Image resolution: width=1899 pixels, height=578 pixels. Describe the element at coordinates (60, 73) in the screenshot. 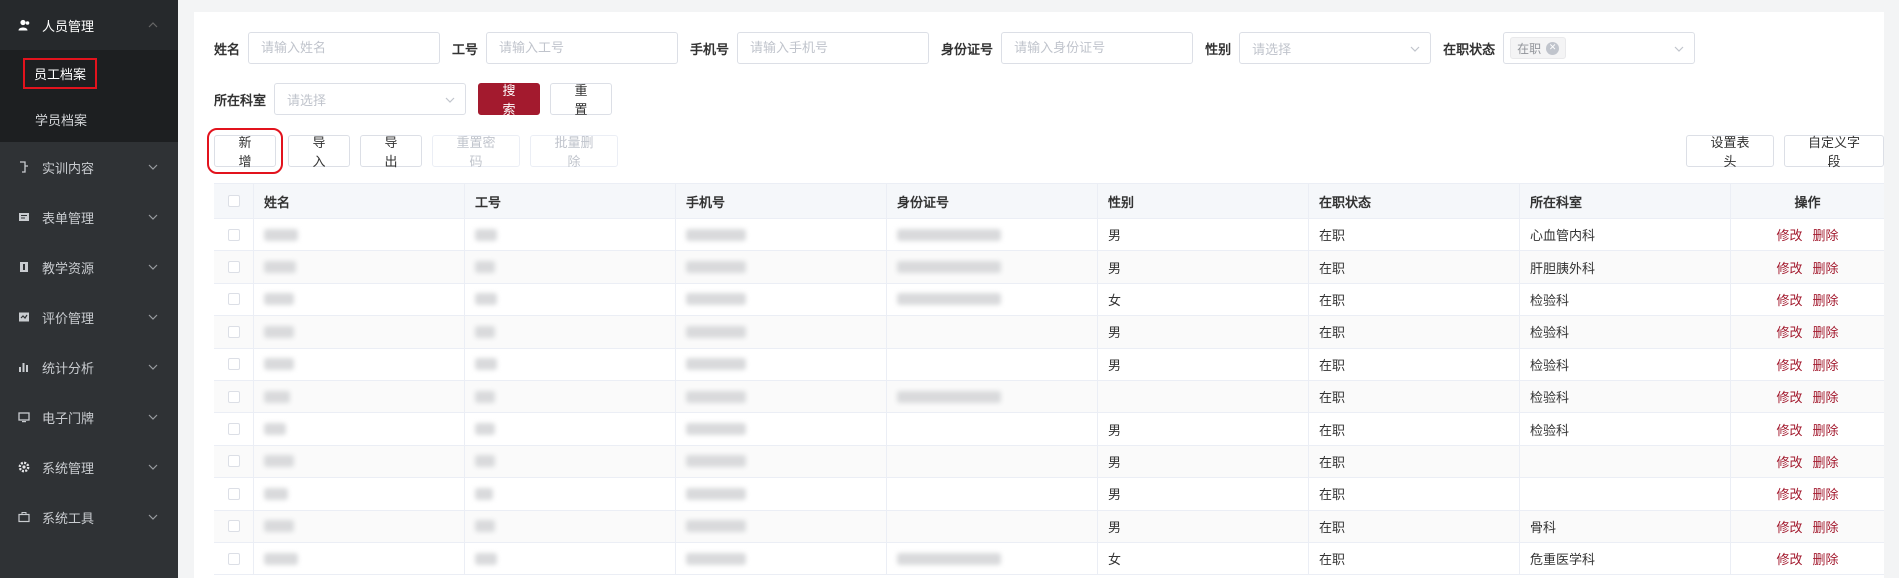

I see `sub-item-label: 员工档案` at that location.